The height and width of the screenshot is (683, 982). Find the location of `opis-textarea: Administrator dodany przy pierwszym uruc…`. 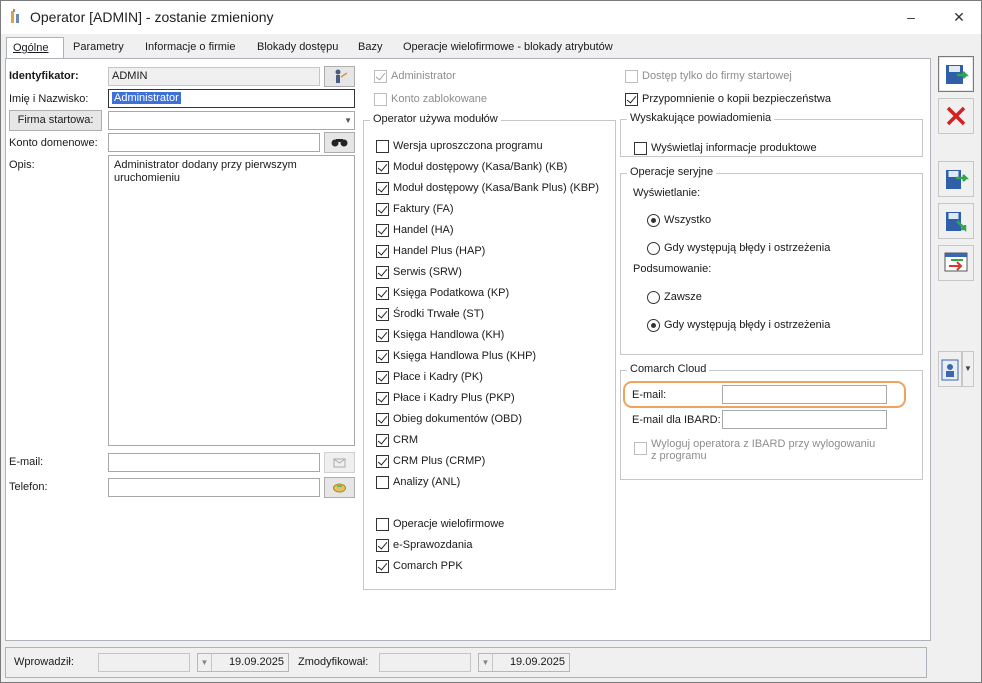

opis-textarea: Administrator dodany przy pierwszym uruc… is located at coordinates (231, 300).